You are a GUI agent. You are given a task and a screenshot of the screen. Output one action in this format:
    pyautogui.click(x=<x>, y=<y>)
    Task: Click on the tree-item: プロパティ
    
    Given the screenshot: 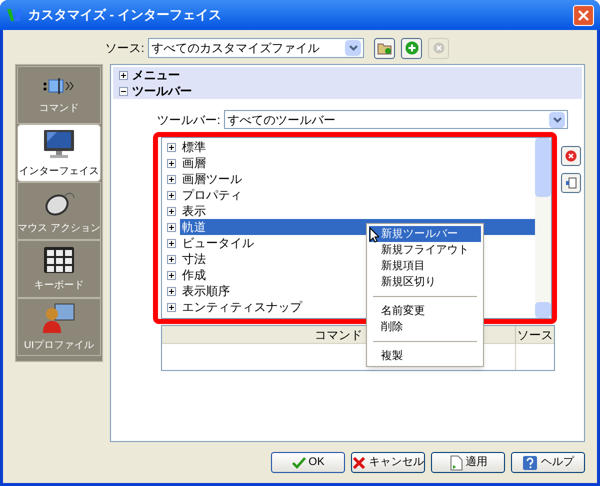 What is the action you would take?
    pyautogui.click(x=211, y=195)
    